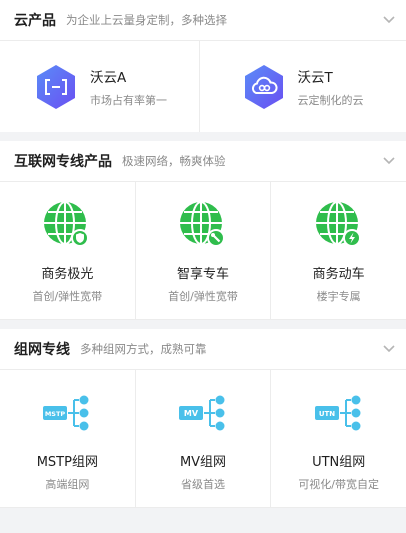 The width and height of the screenshot is (406, 533). Describe the element at coordinates (191, 413) in the screenshot. I see `badge-text: MV` at that location.